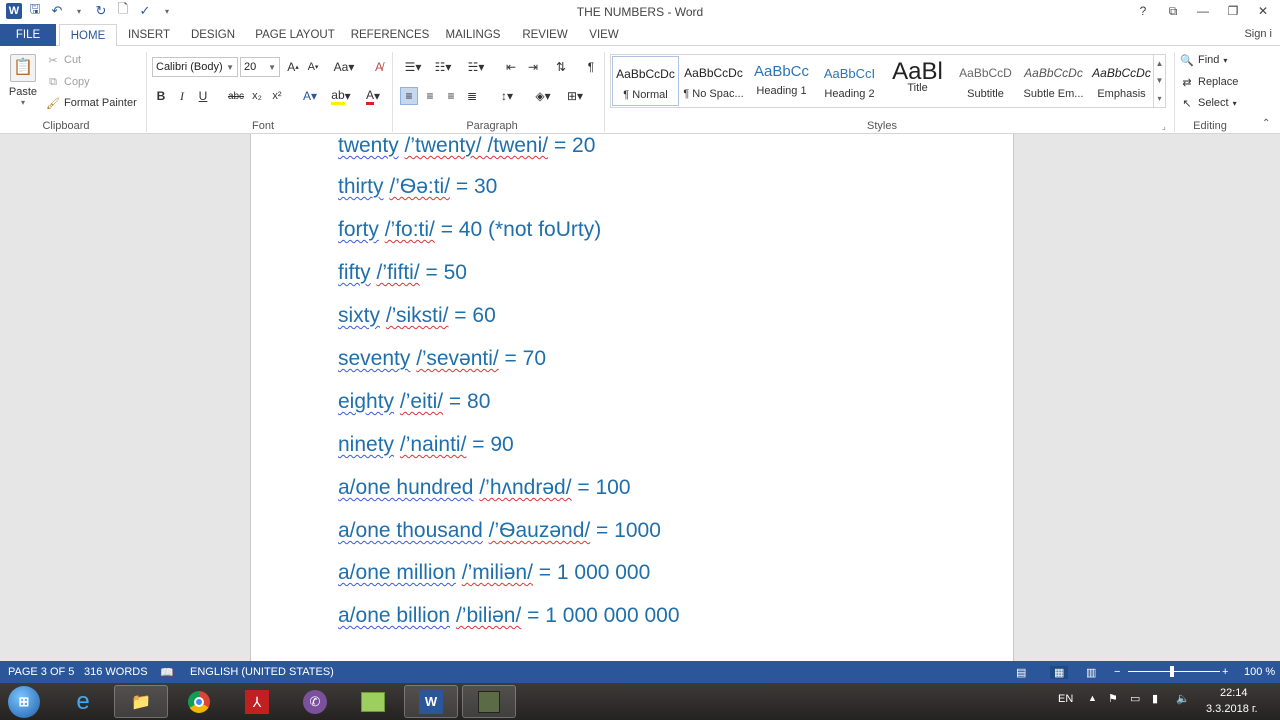  What do you see at coordinates (561, 67) in the screenshot?
I see `sort-icon: ⇅` at bounding box center [561, 67].